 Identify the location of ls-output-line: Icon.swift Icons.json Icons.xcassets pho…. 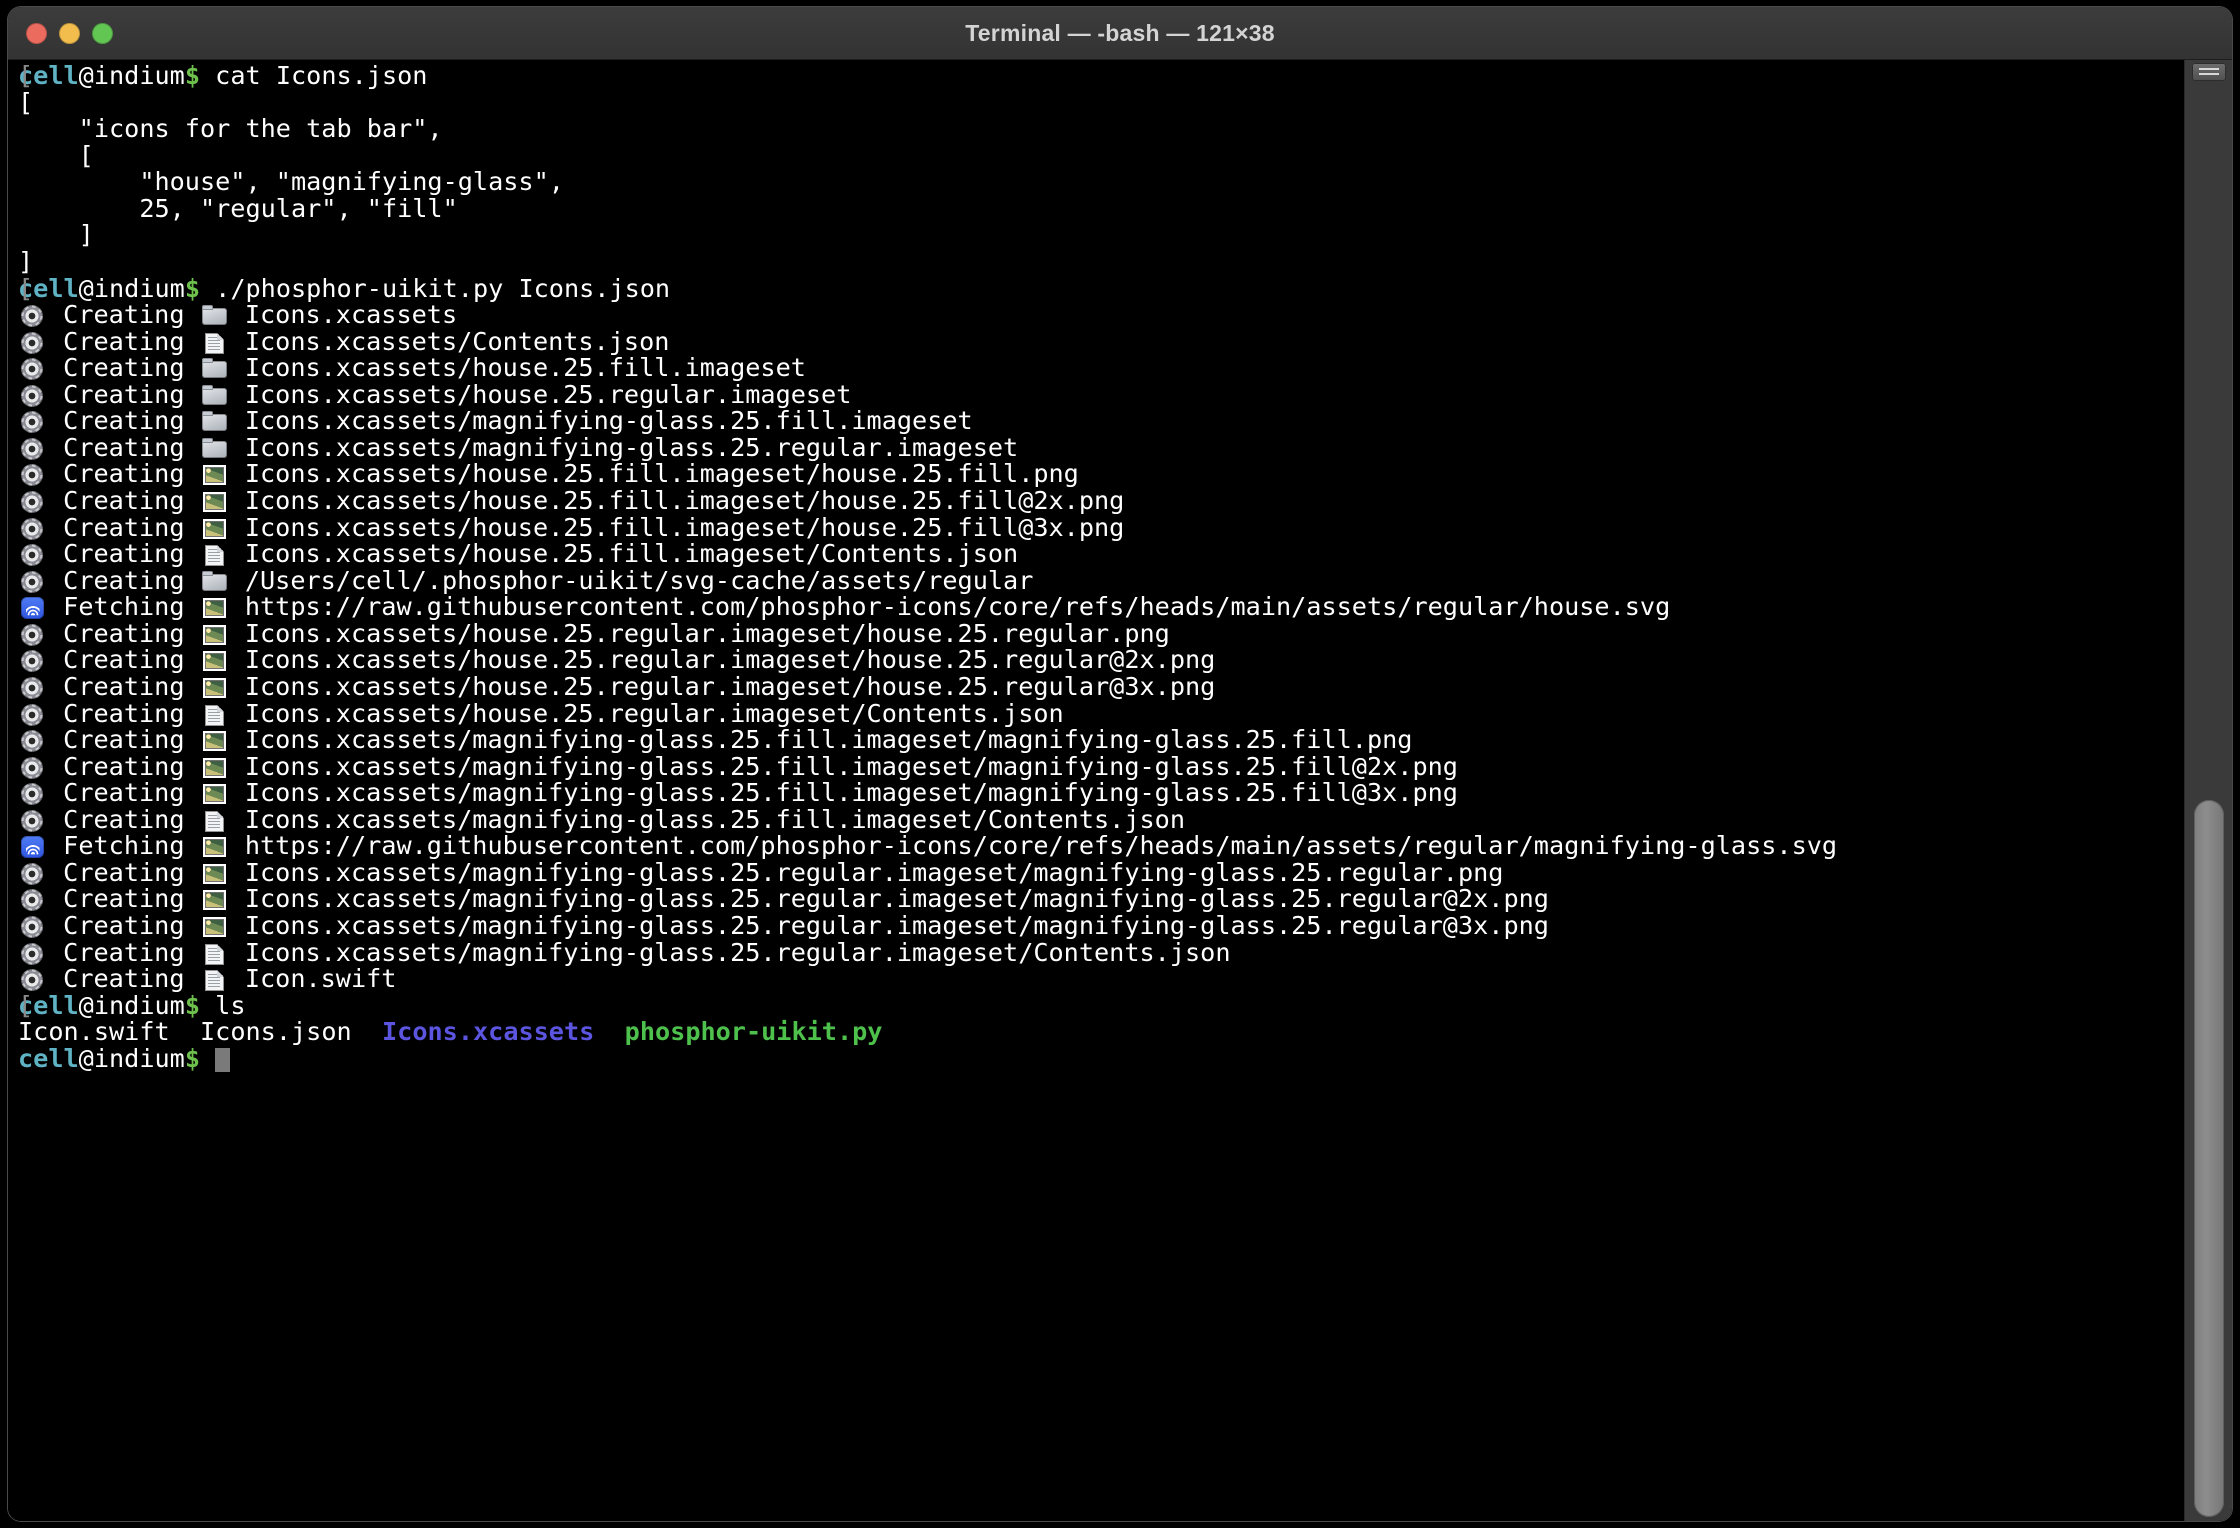
(1101, 1032).